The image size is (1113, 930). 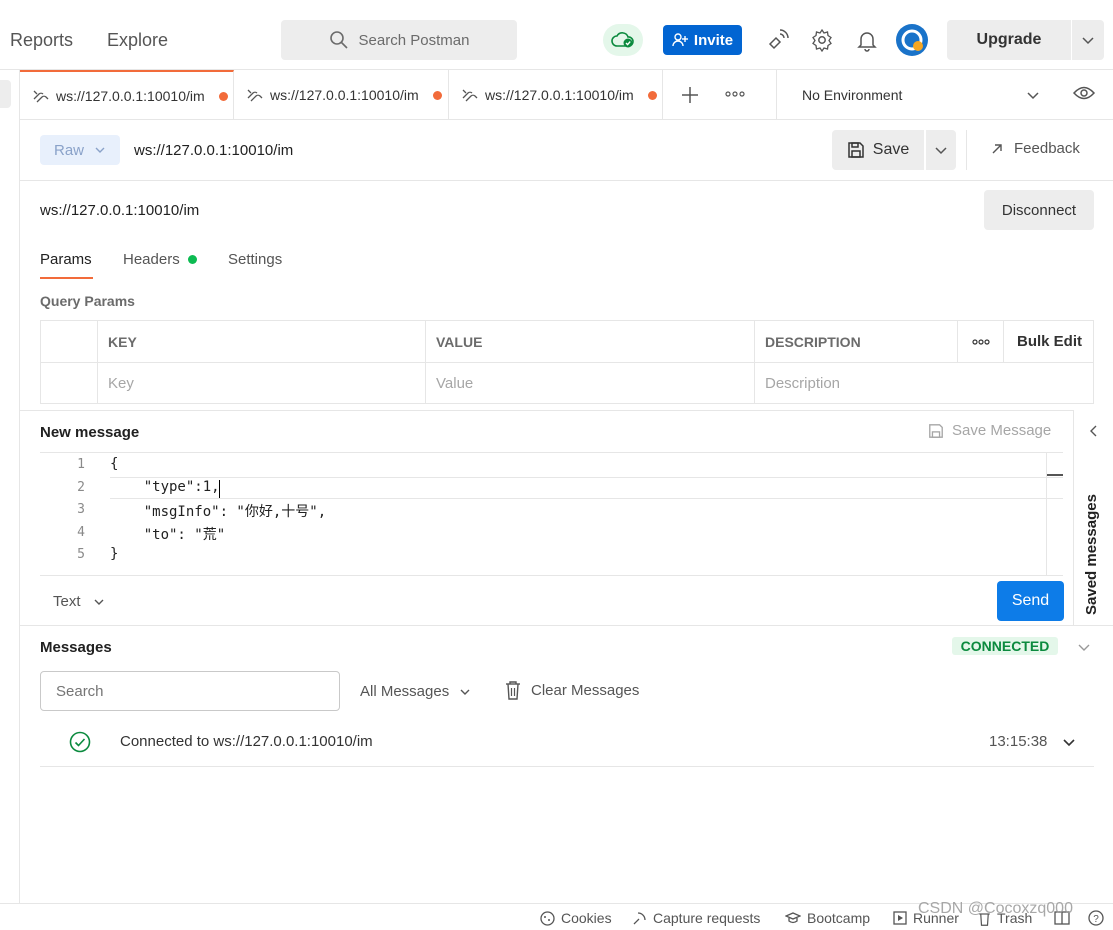 What do you see at coordinates (822, 40) in the screenshot?
I see `gear-icon` at bounding box center [822, 40].